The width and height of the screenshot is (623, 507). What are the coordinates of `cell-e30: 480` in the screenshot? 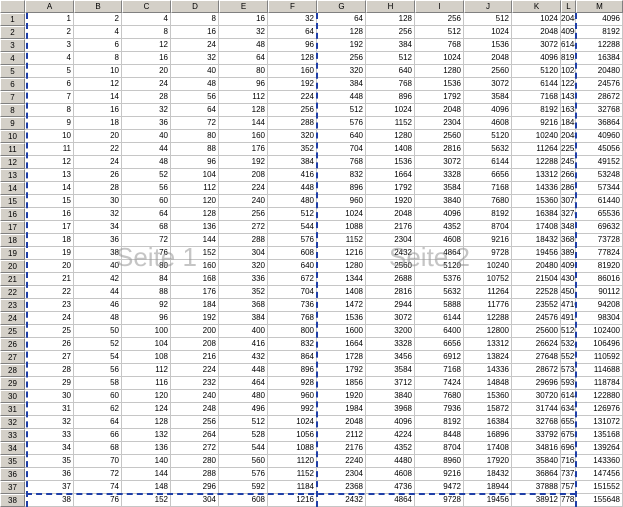 It's located at (243, 396).